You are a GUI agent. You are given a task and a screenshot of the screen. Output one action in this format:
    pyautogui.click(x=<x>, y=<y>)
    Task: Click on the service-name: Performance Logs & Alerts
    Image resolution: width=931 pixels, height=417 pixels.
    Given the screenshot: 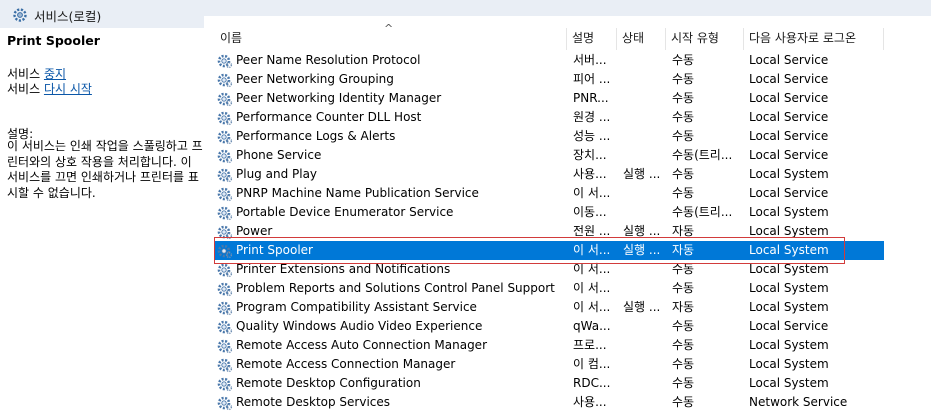 What is the action you would take?
    pyautogui.click(x=316, y=136)
    